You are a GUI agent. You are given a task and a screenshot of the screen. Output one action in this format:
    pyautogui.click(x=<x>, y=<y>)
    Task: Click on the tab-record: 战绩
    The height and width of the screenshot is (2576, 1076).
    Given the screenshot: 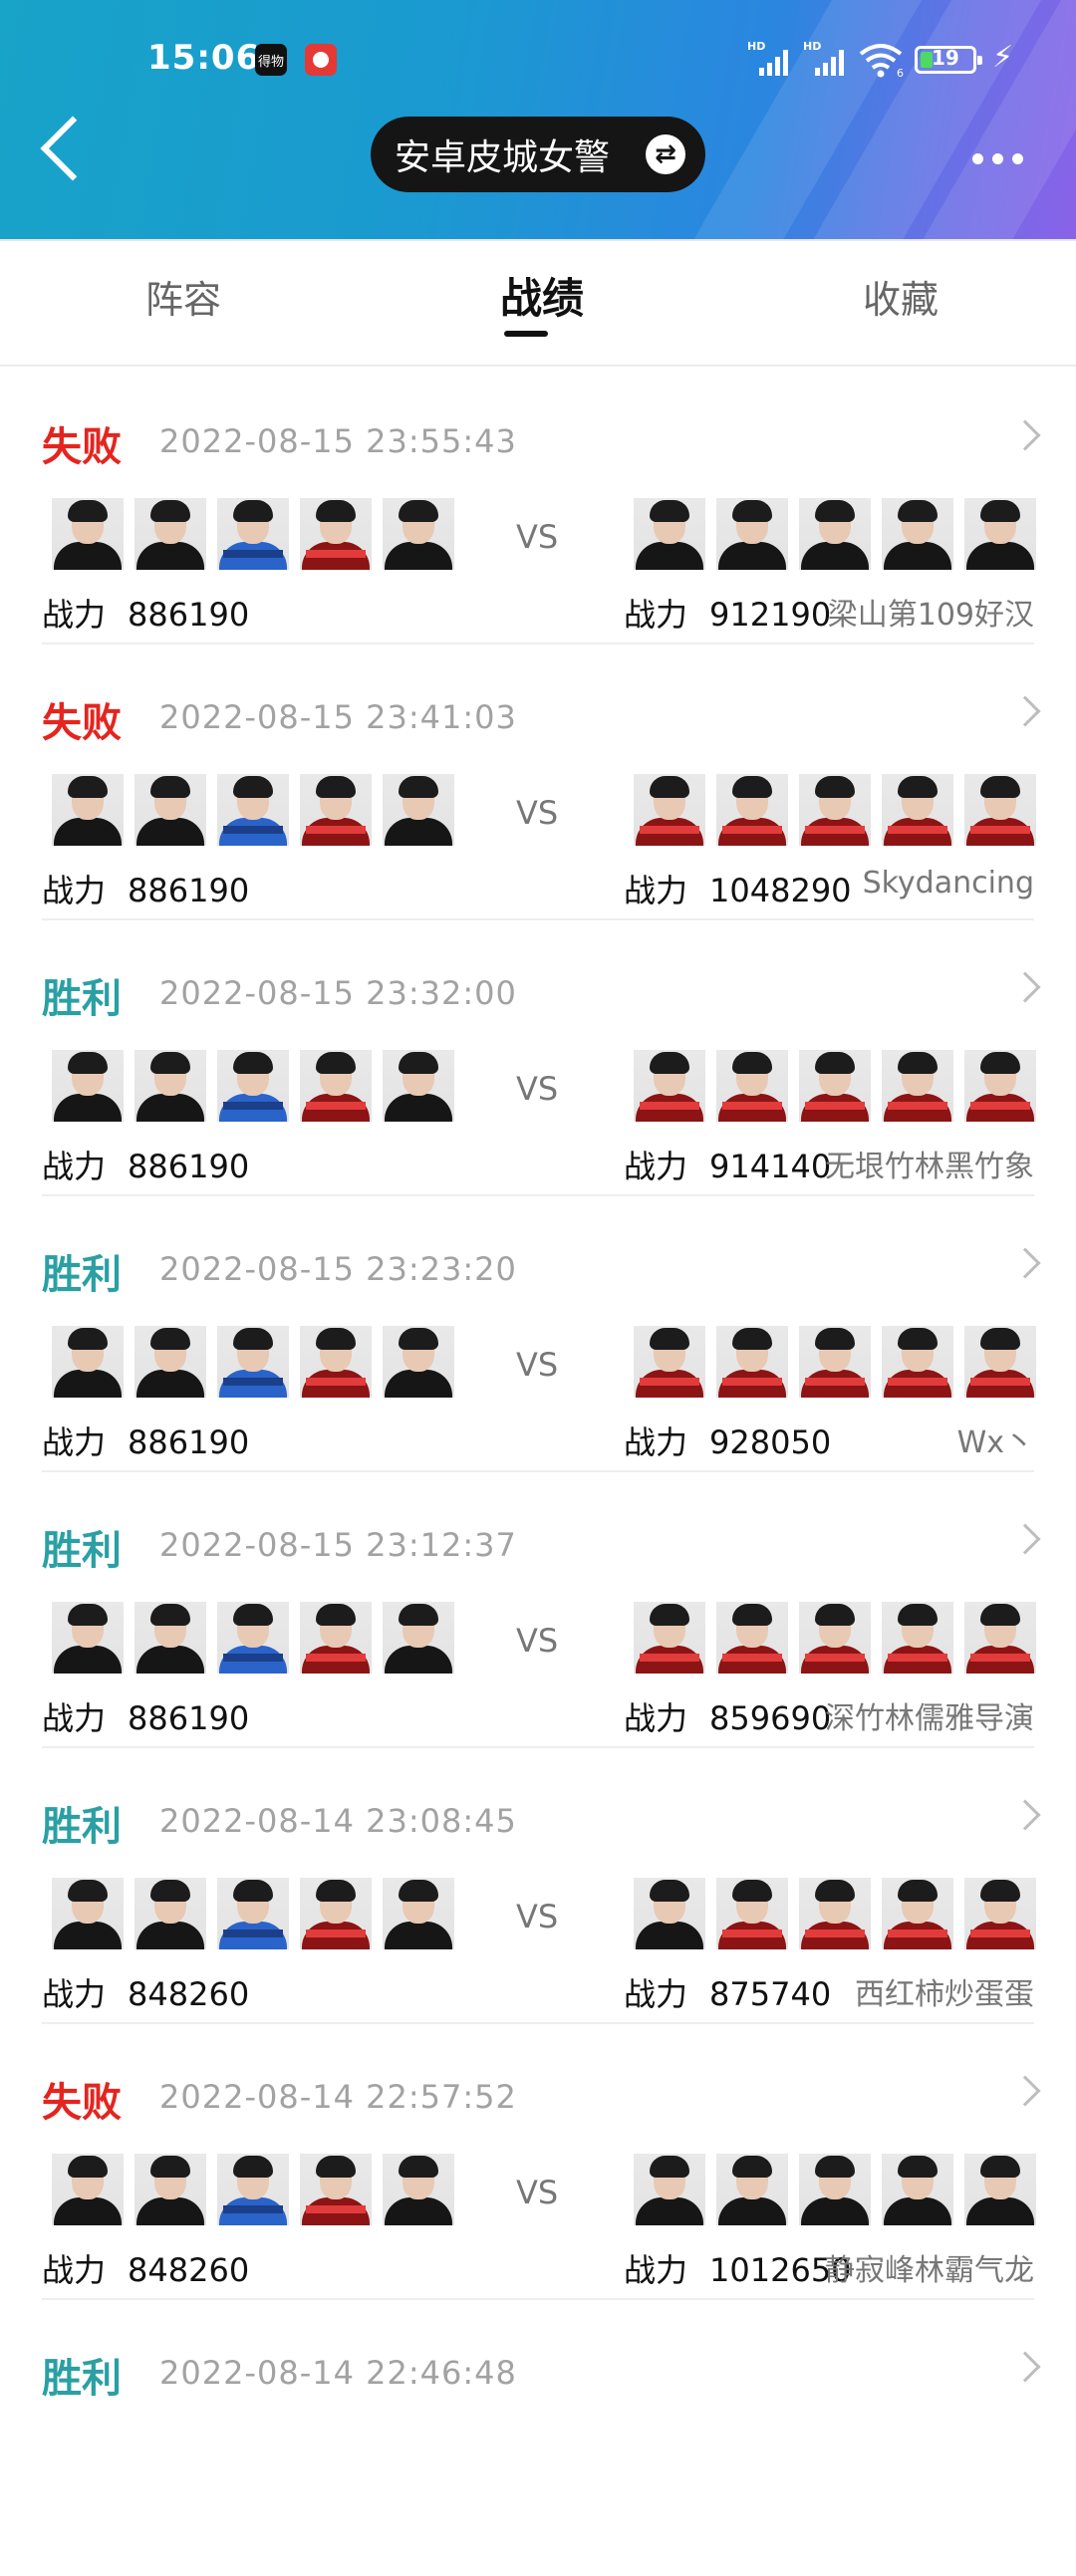 What is the action you would take?
    pyautogui.click(x=542, y=295)
    